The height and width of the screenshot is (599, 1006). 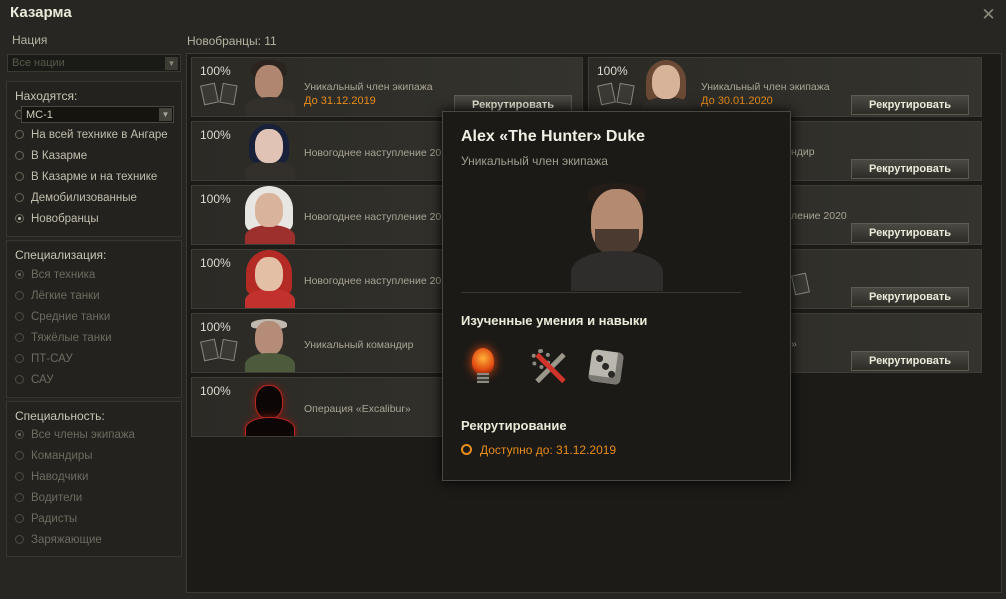 I want to click on recruit-deadline: До 31.12.2019, so click(x=340, y=101).